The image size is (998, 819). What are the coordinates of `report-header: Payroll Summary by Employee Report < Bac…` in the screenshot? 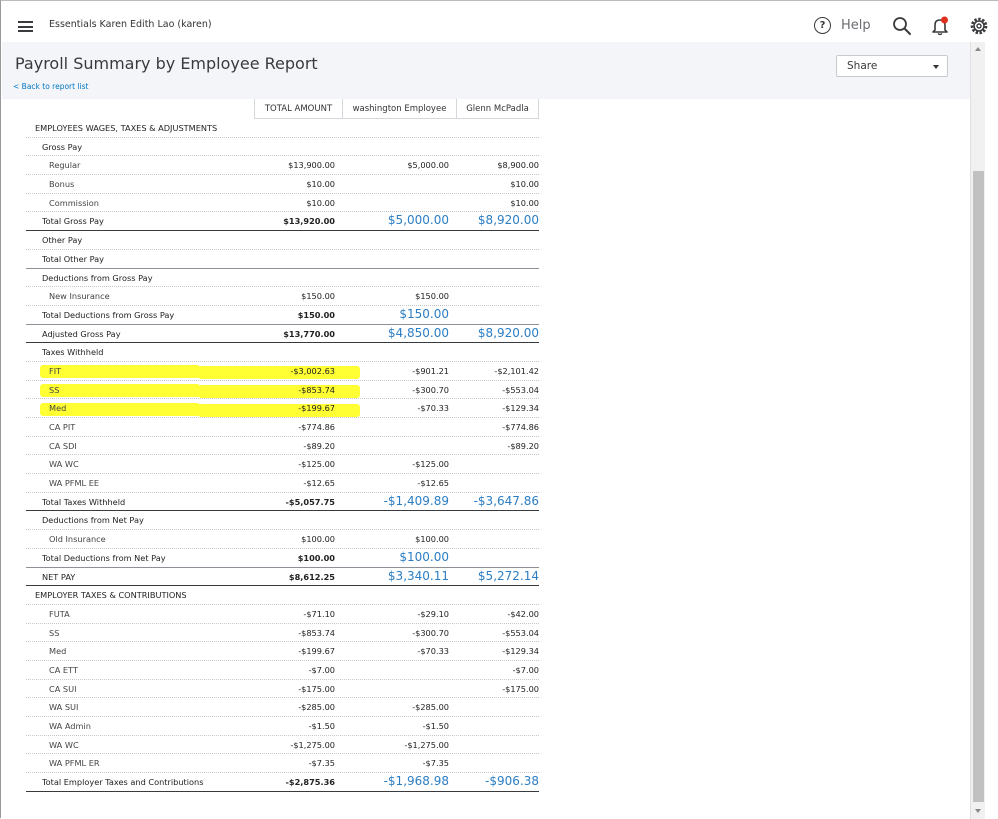 It's located at (486, 70).